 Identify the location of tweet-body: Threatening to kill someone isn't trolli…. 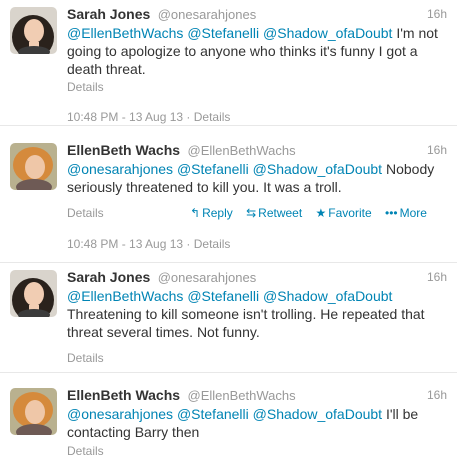
(246, 323).